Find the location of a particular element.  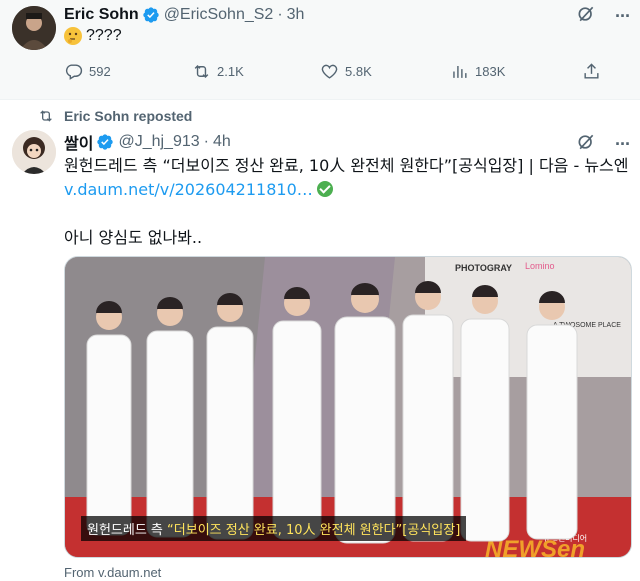

like-count: 5.8K is located at coordinates (358, 71).